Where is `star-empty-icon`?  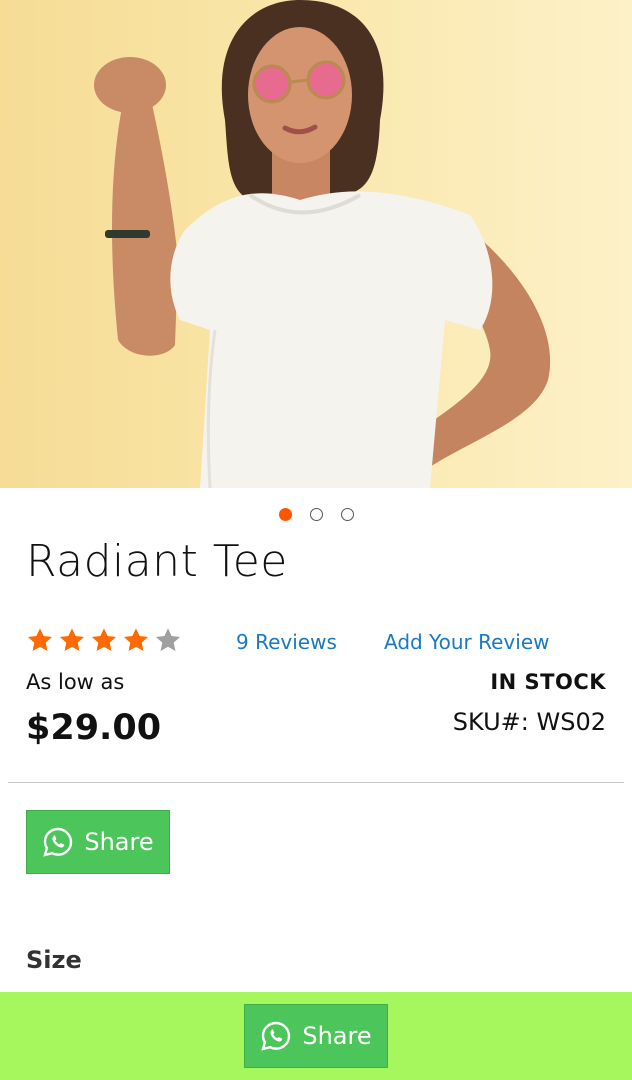 star-empty-icon is located at coordinates (168, 639).